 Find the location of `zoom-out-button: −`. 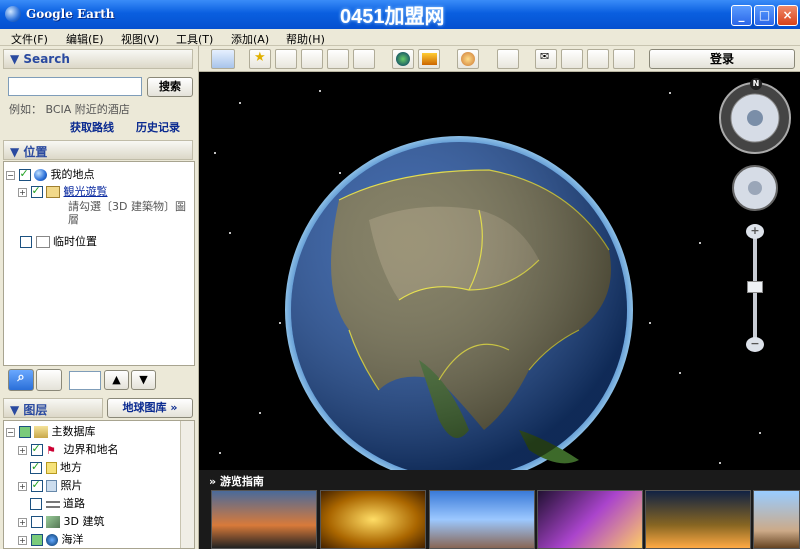

zoom-out-button: − is located at coordinates (755, 344).